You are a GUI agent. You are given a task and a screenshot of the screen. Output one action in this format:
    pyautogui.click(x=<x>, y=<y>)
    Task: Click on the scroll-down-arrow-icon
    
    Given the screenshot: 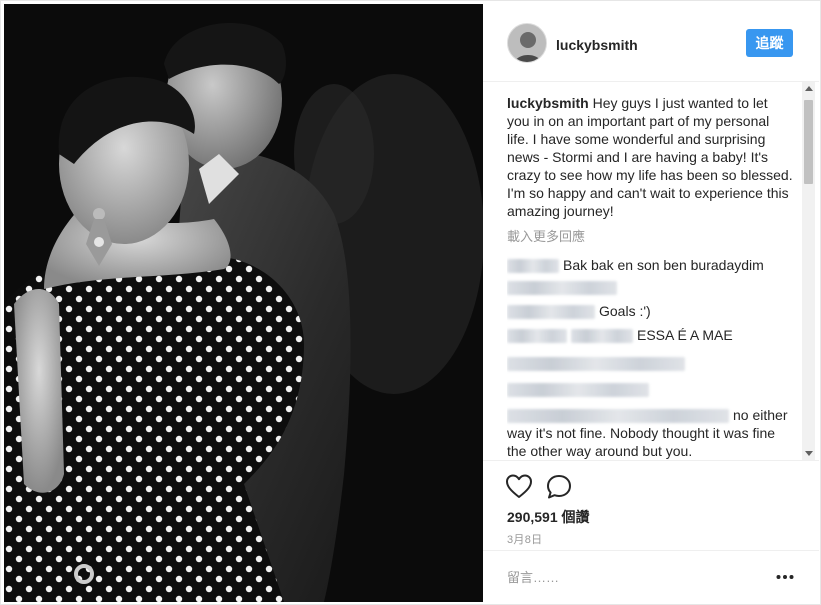 What is the action you would take?
    pyautogui.click(x=809, y=453)
    